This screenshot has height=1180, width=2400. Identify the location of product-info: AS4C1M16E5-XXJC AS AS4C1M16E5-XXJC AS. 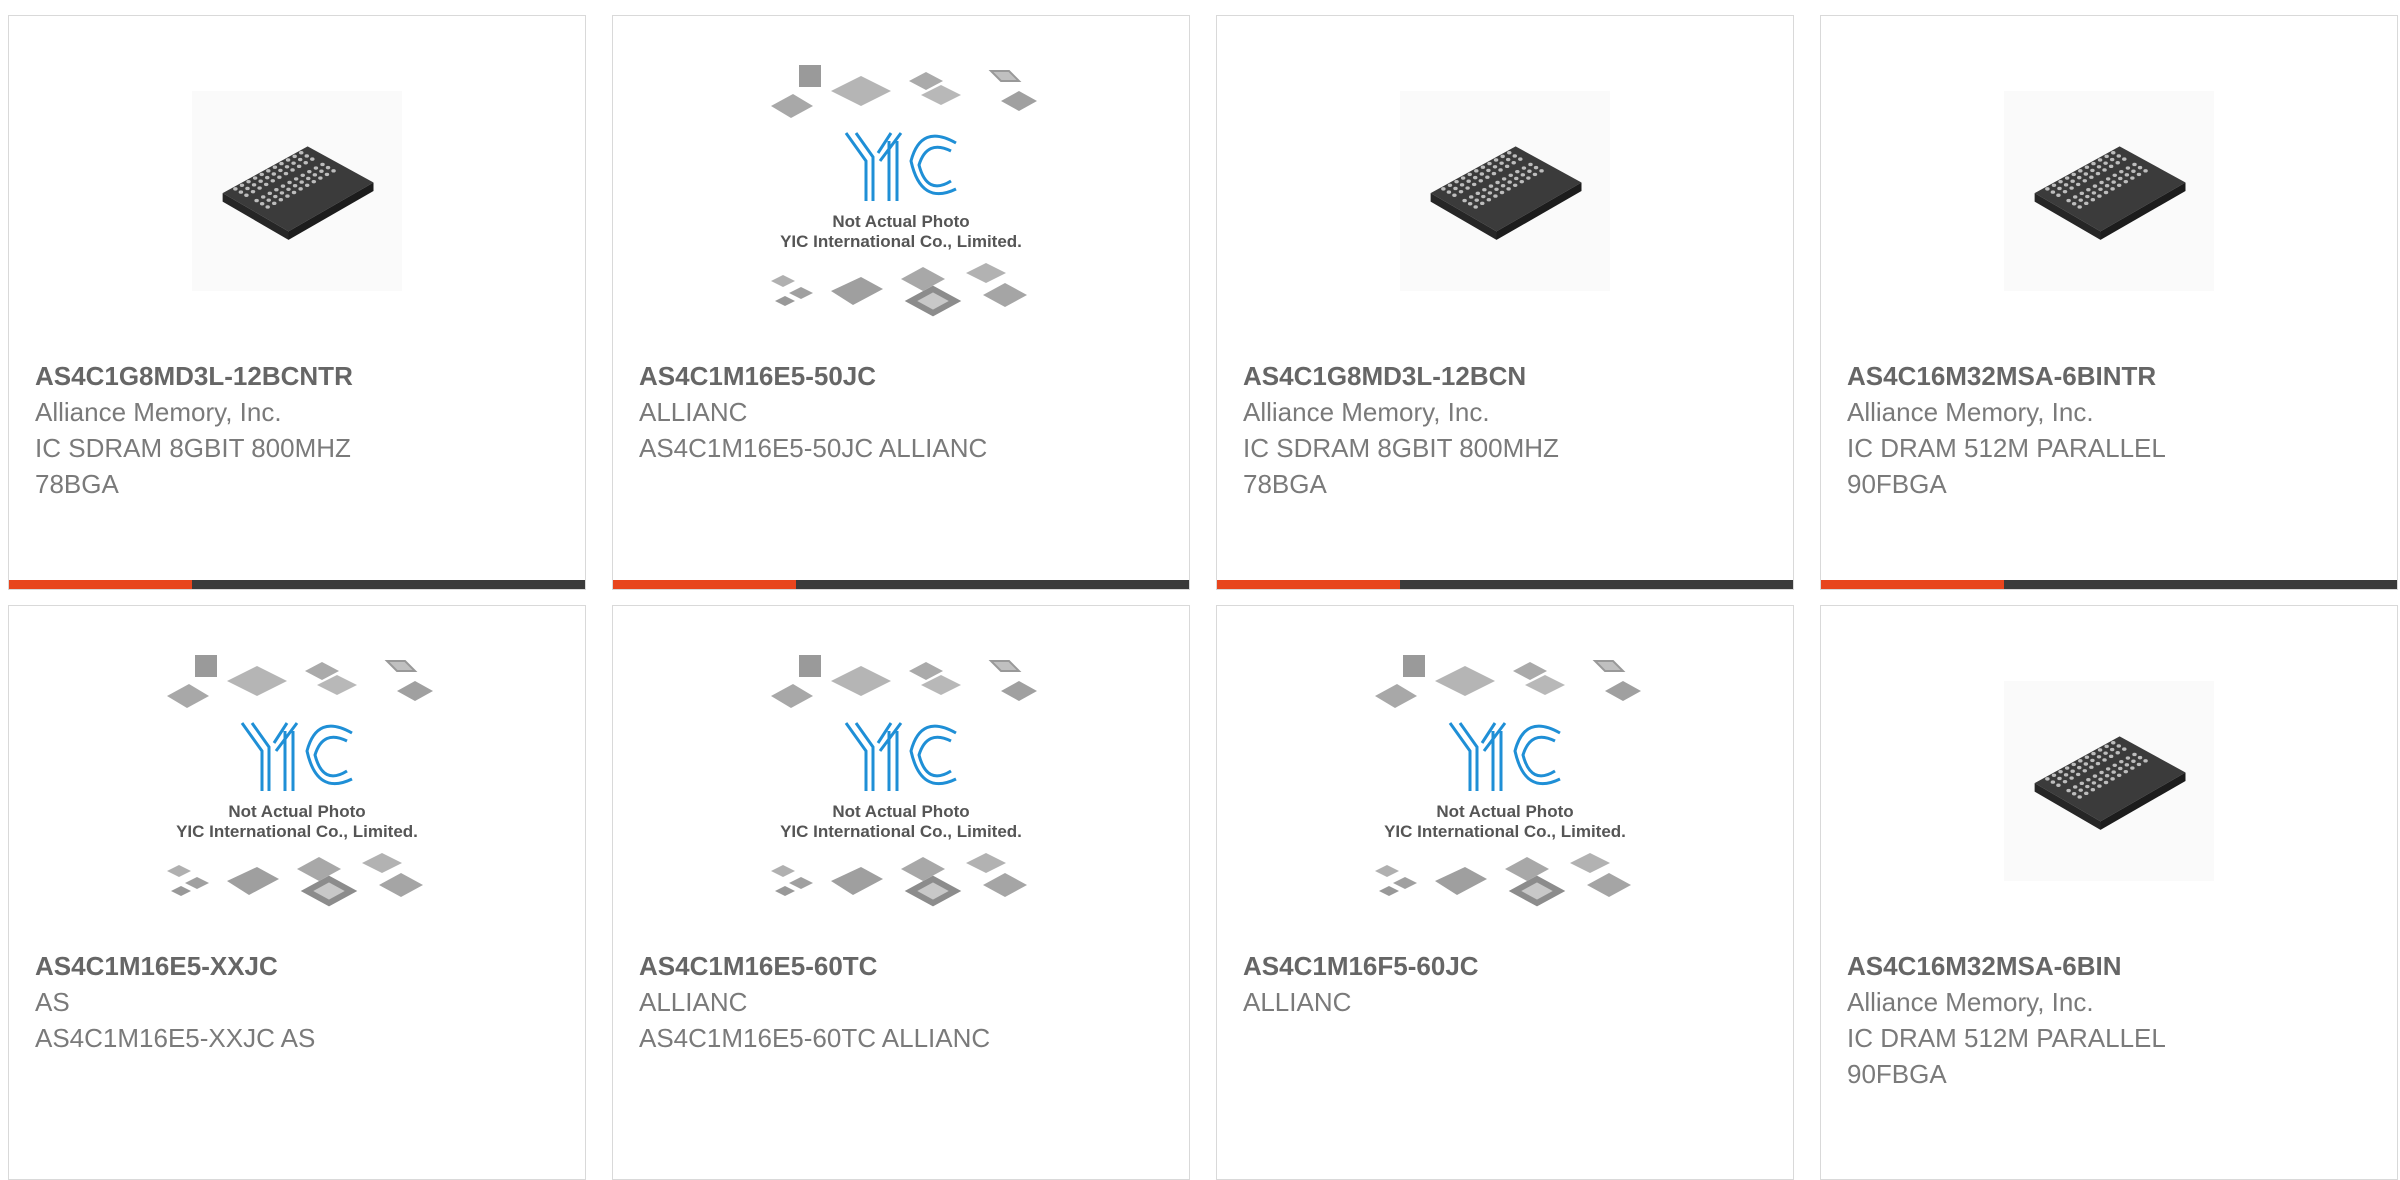
(300, 1002).